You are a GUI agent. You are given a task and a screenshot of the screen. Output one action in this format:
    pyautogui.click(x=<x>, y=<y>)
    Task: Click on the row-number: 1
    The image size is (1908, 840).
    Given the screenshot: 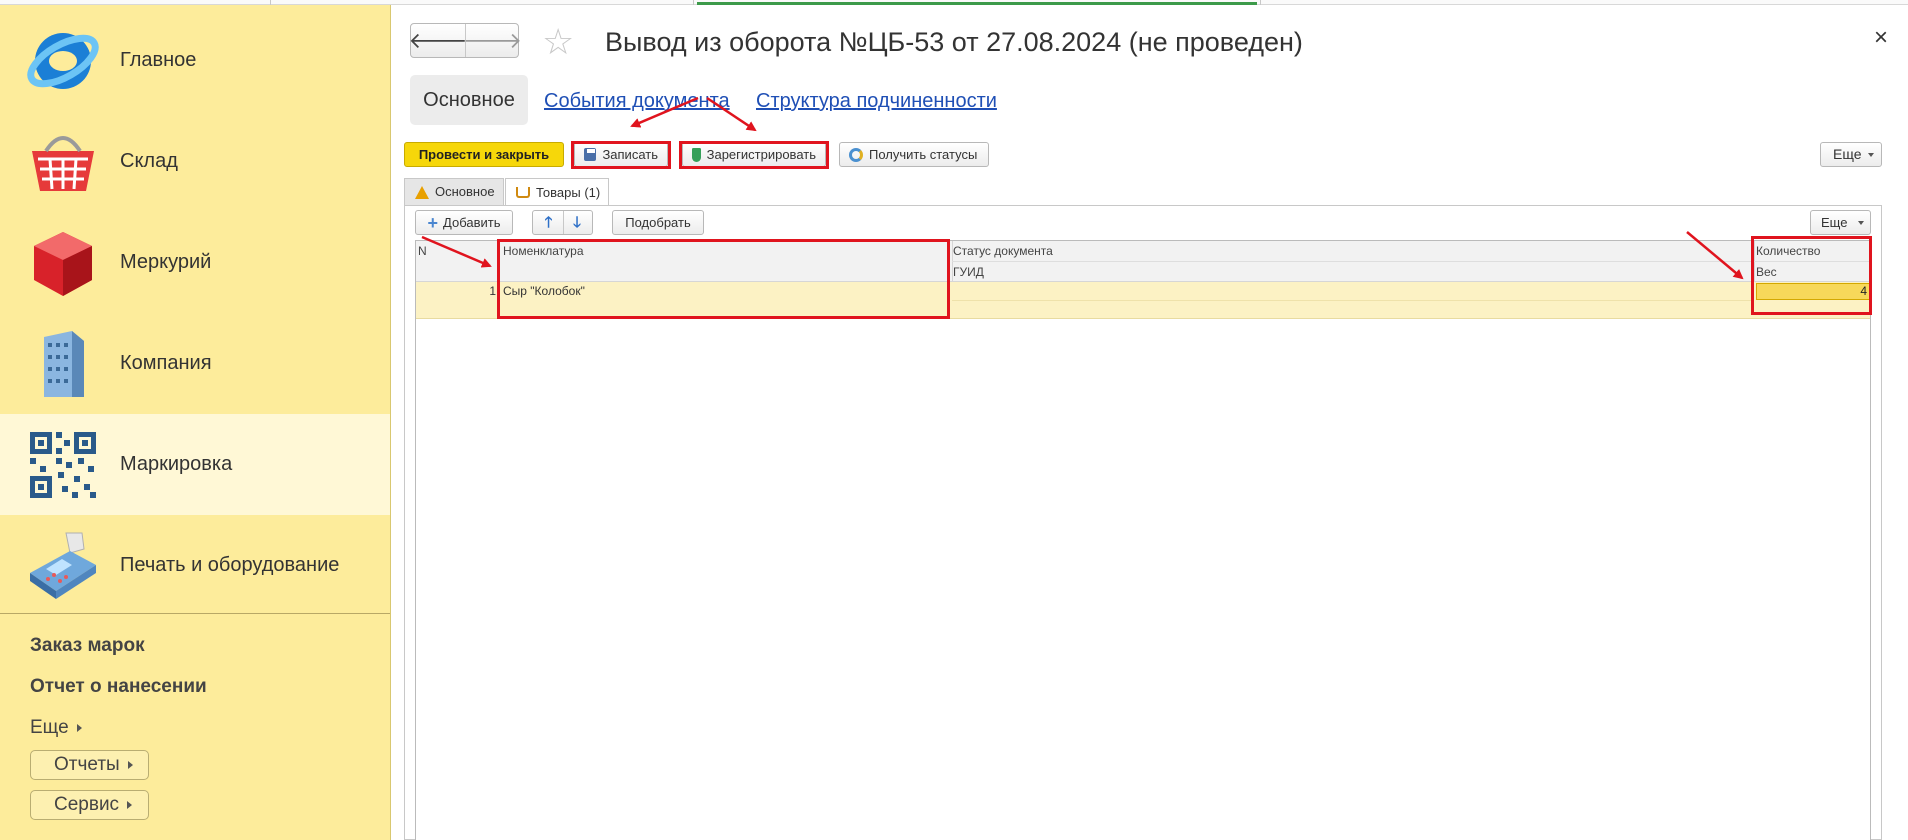 What is the action you would take?
    pyautogui.click(x=492, y=291)
    